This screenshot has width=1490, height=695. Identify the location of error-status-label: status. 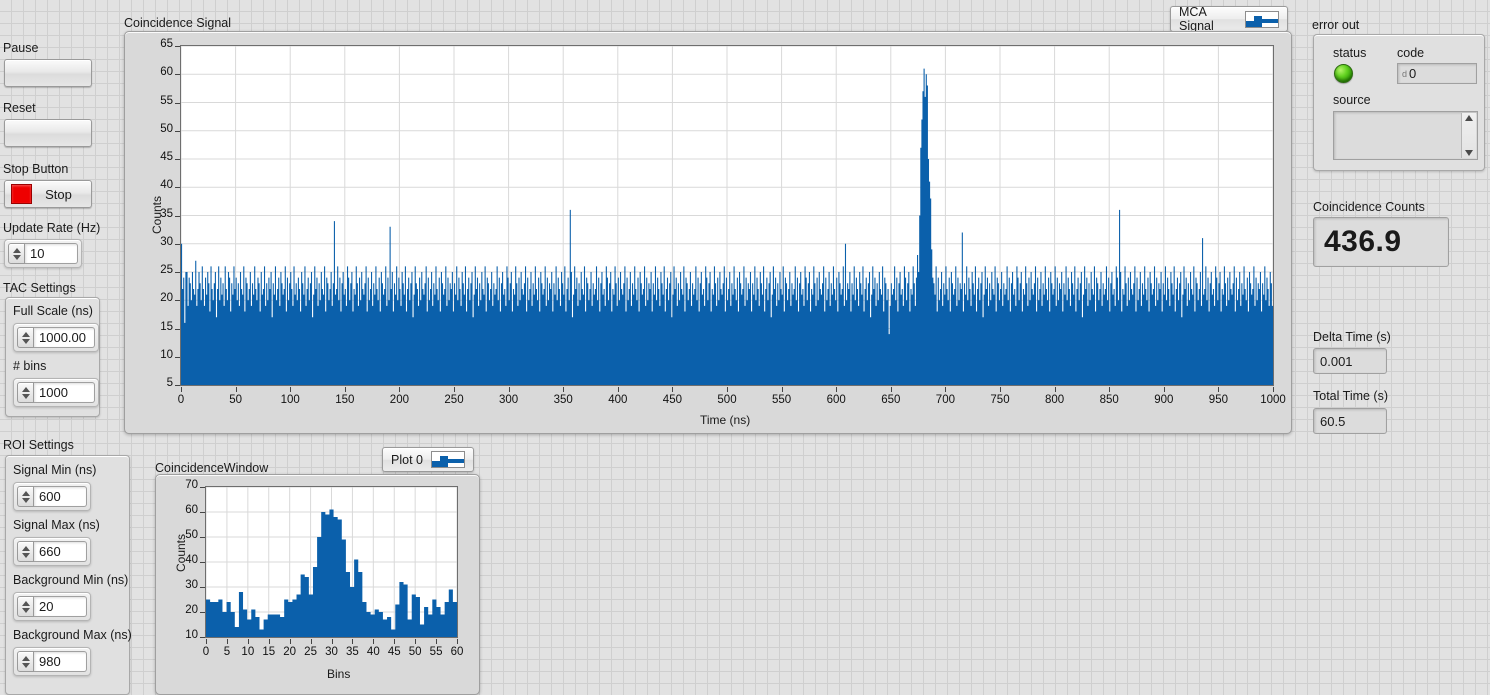
(1350, 53).